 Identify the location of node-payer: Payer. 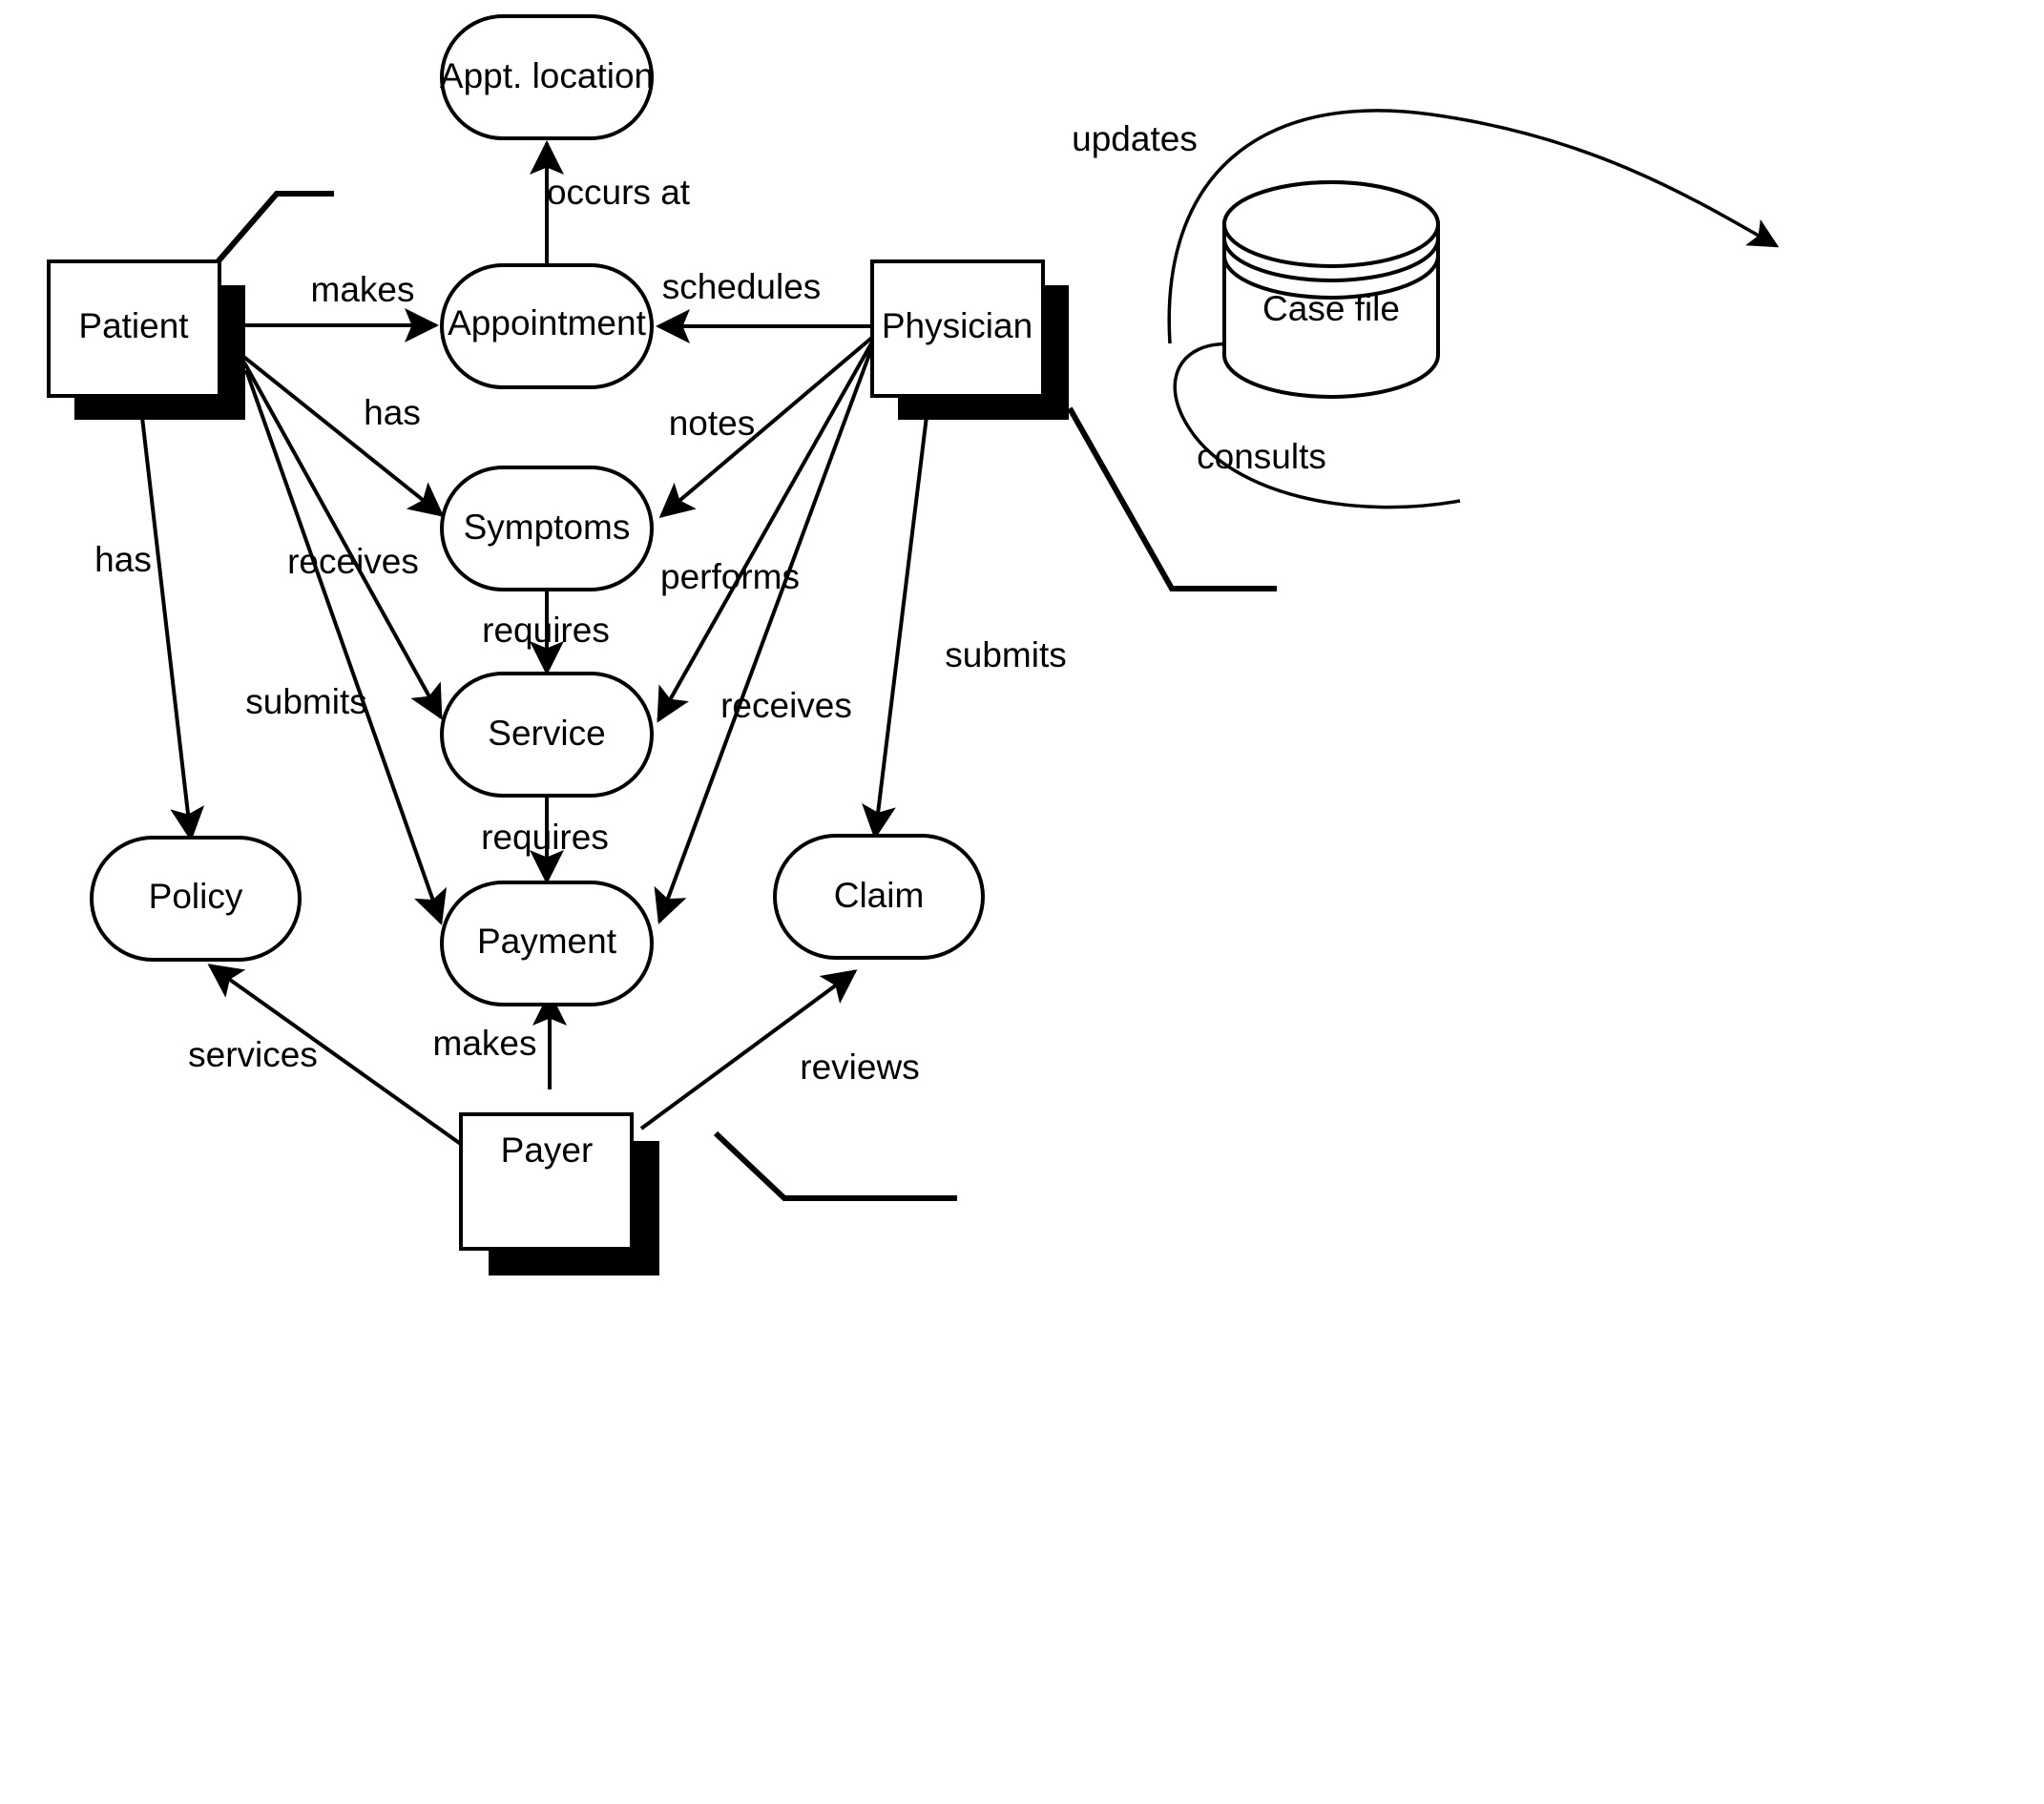
(559, 1193).